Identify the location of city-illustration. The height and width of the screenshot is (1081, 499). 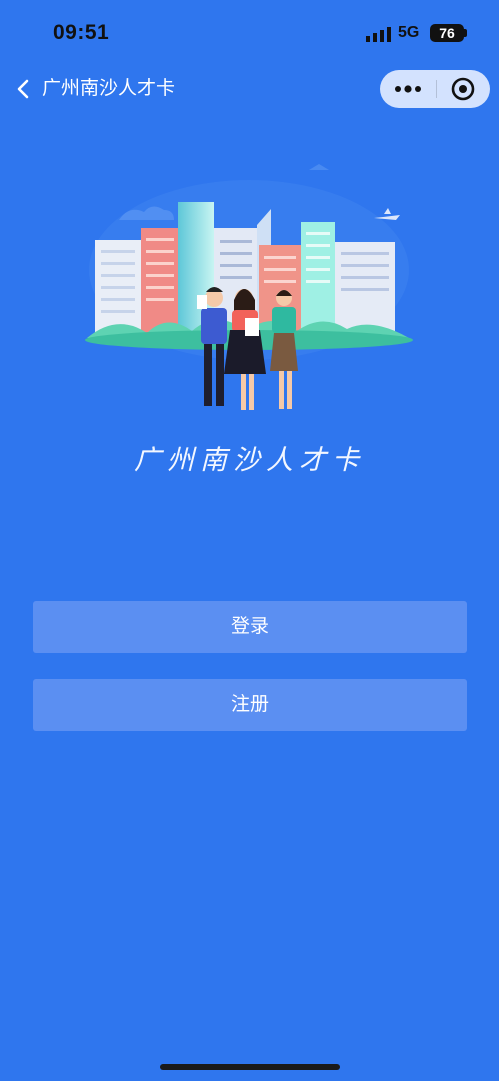
(249, 287).